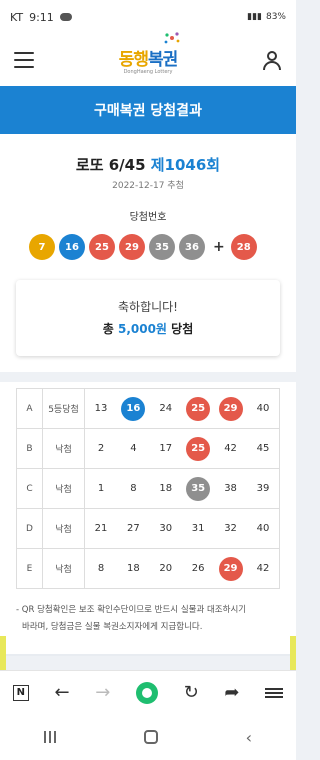 This screenshot has height=760, width=320. I want to click on game-numbers: 8 18 20 26 29 42, so click(182, 568).